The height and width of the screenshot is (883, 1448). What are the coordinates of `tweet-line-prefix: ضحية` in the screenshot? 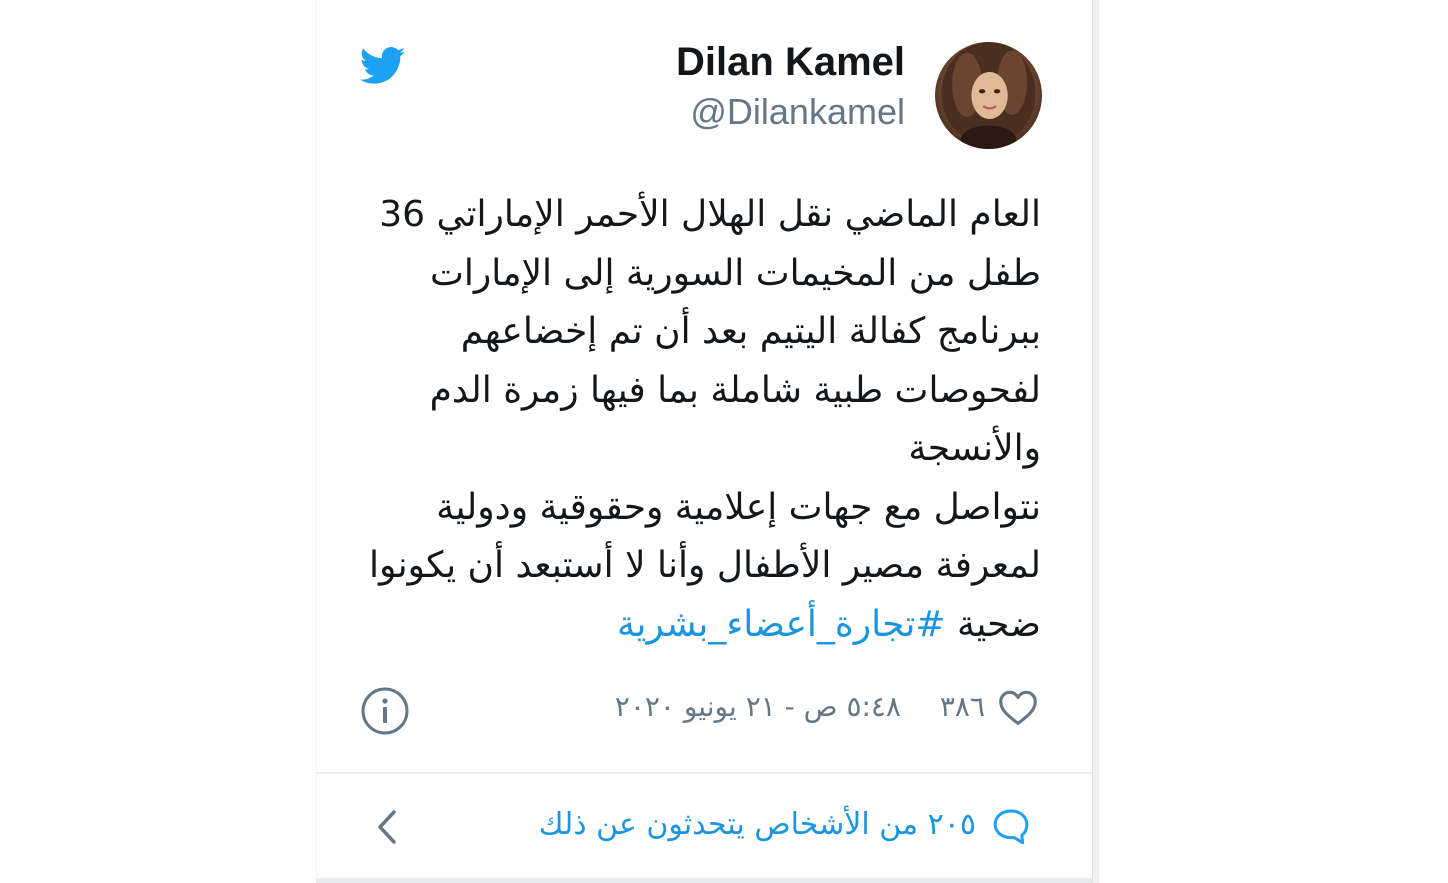 It's located at (993, 624).